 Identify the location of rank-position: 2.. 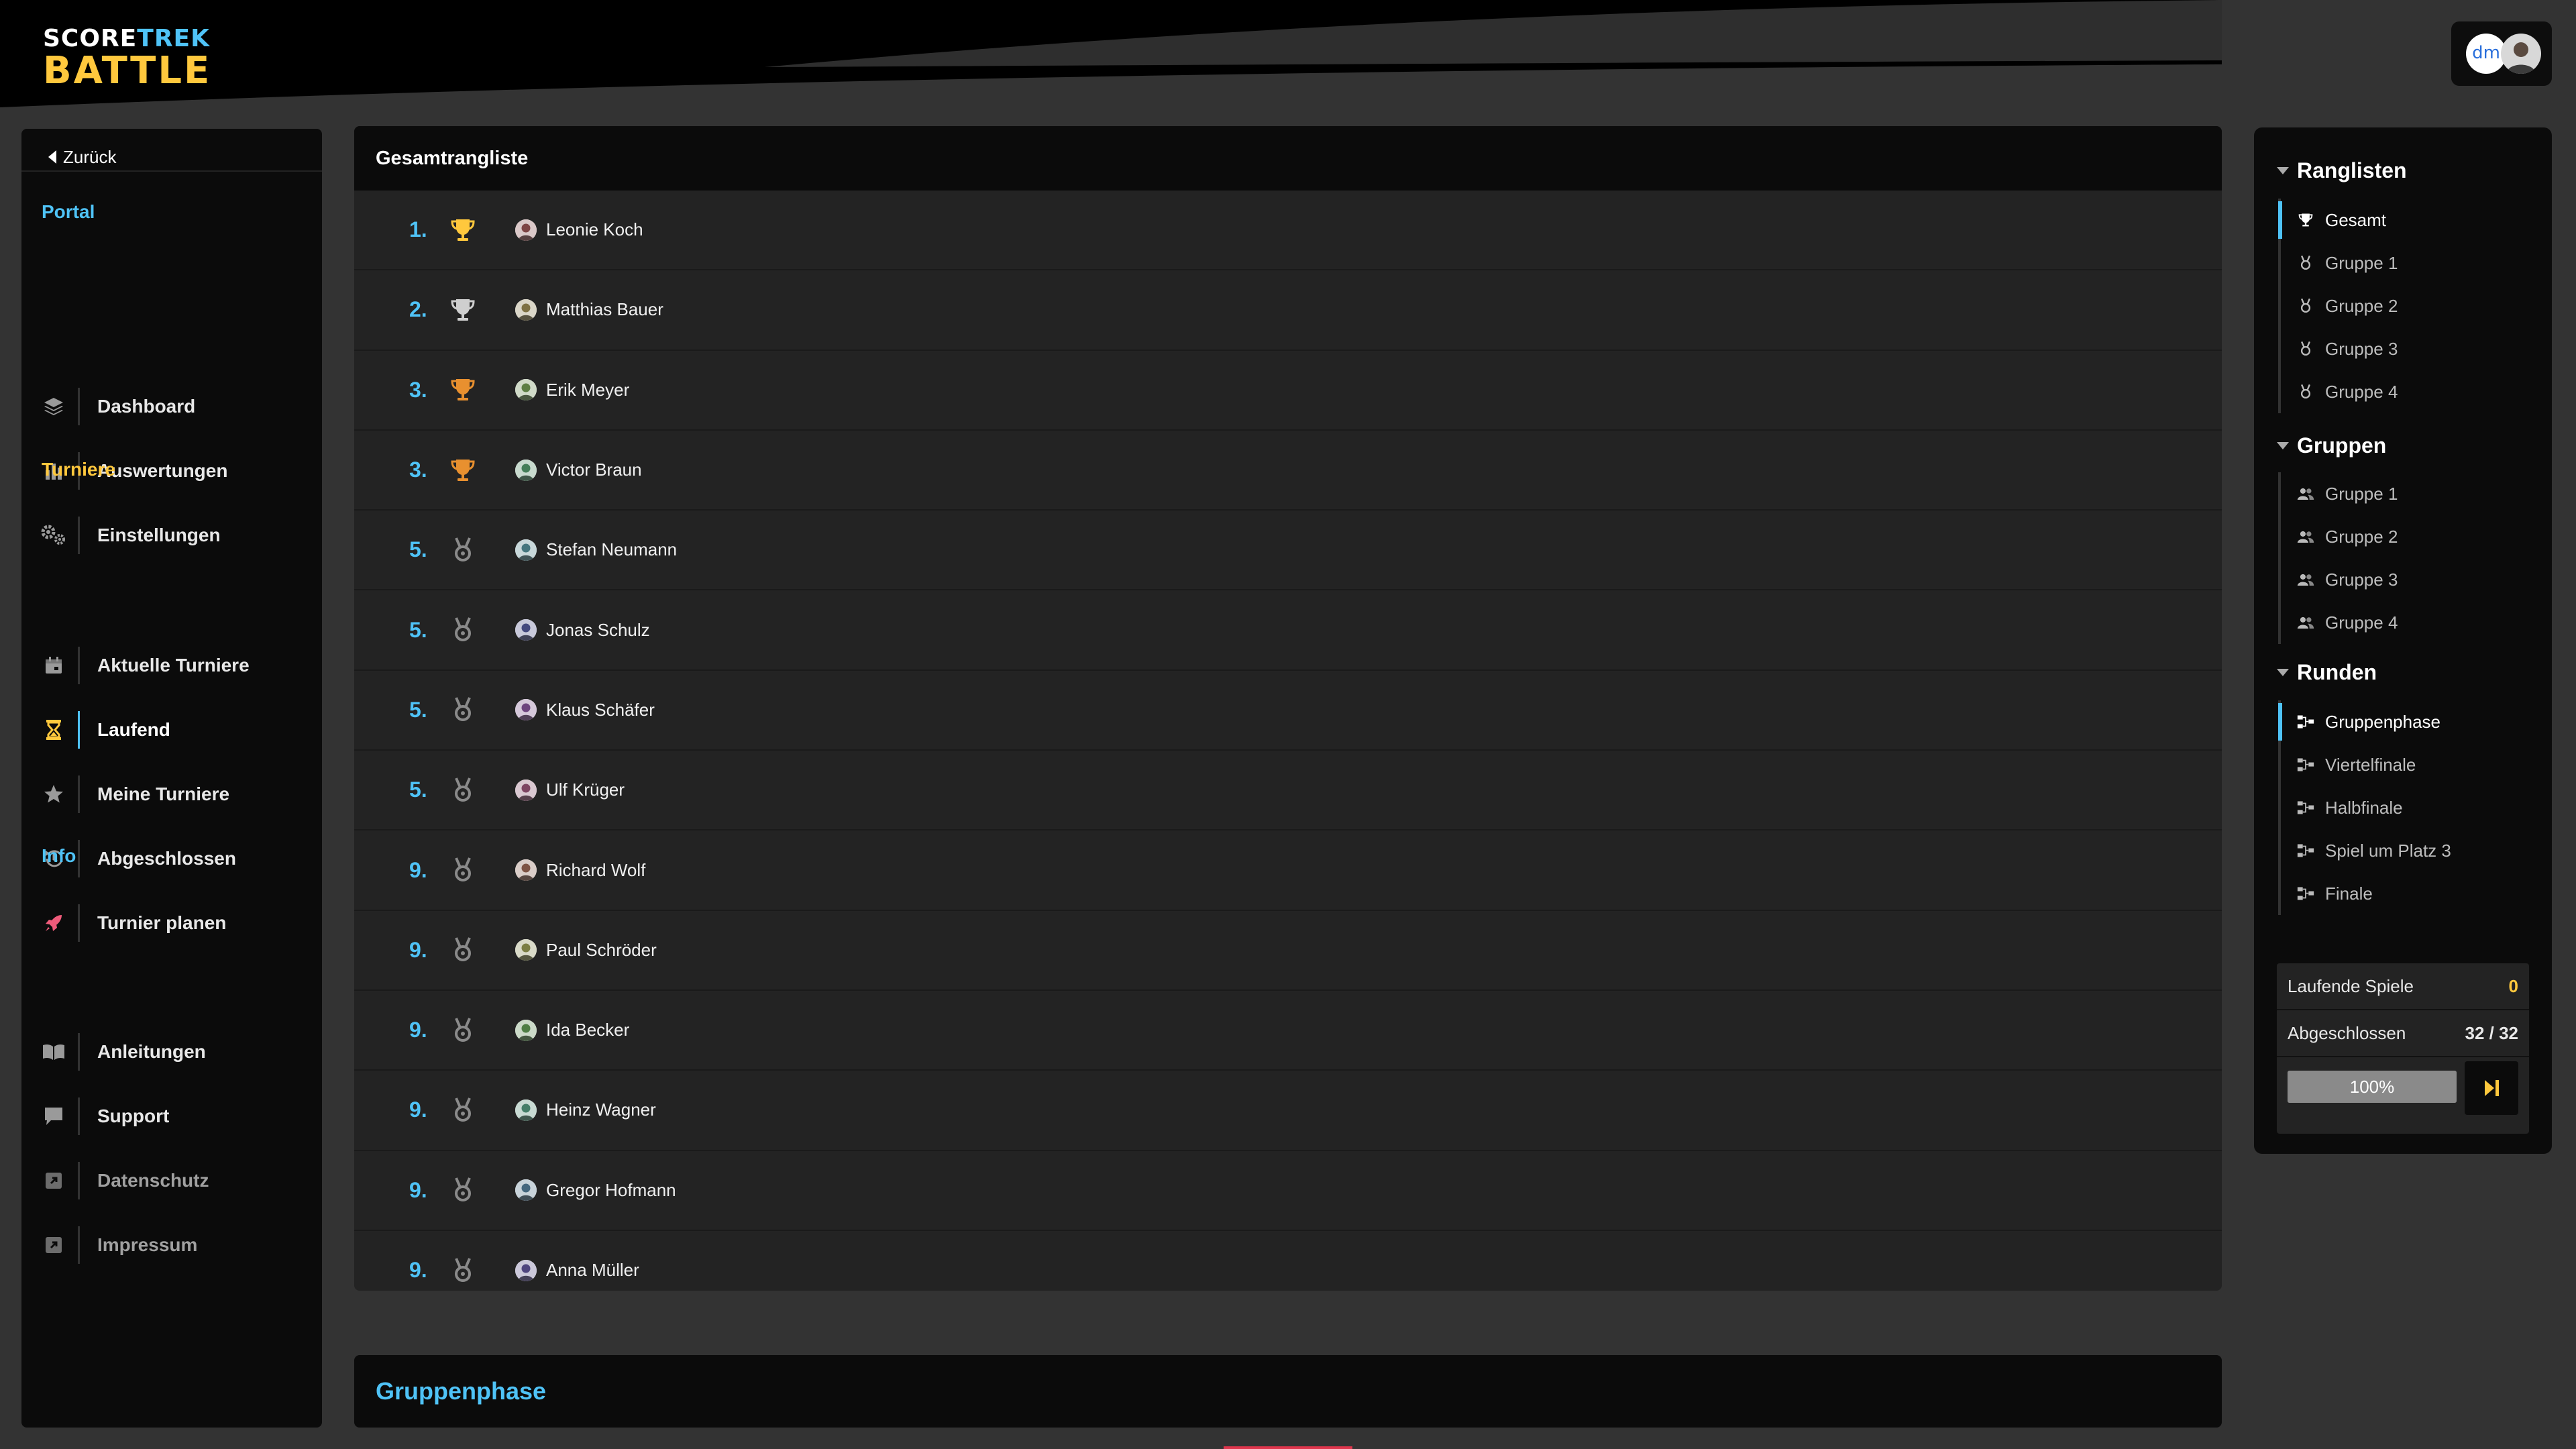
(418, 309).